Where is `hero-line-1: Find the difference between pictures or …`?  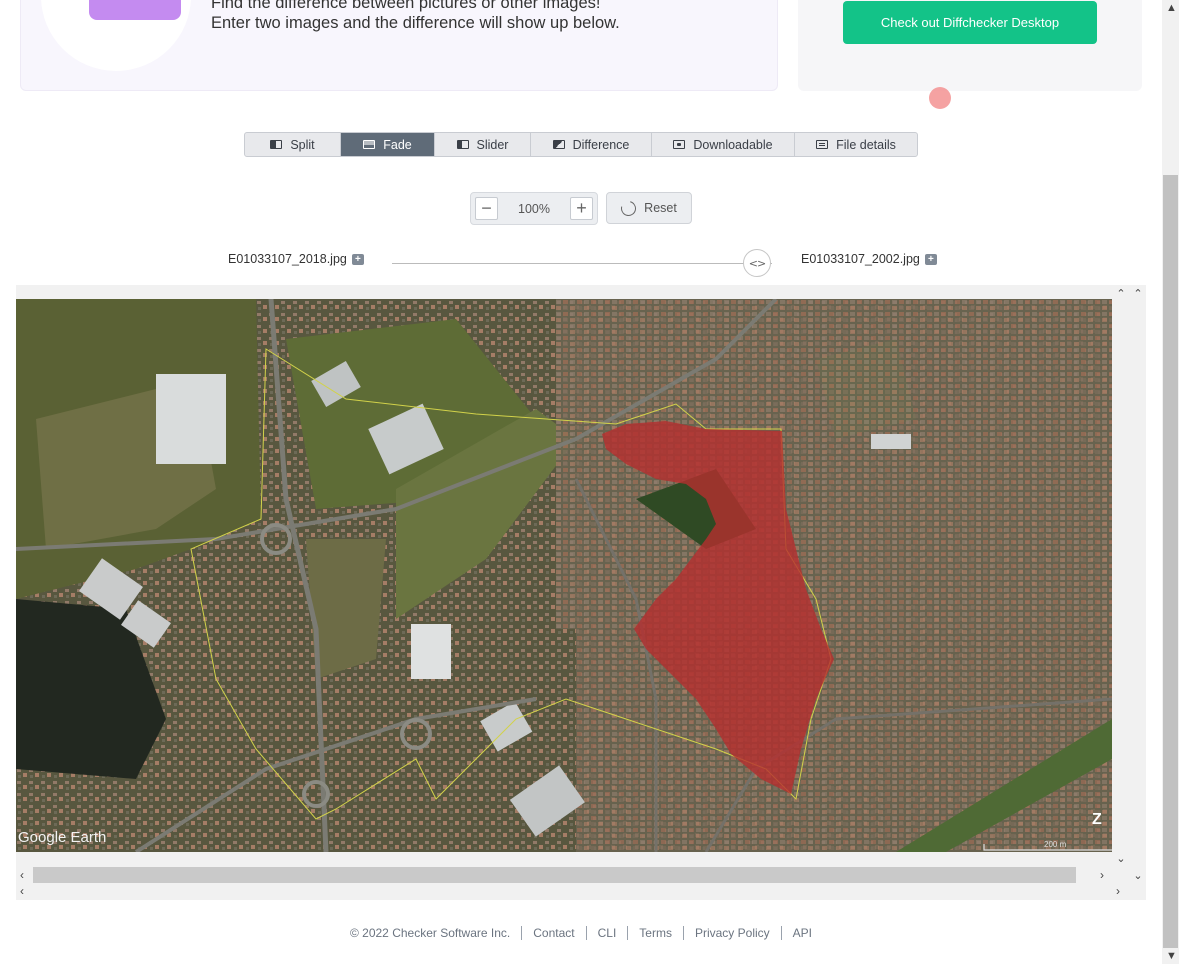 hero-line-1: Find the difference between pictures or … is located at coordinates (406, 6).